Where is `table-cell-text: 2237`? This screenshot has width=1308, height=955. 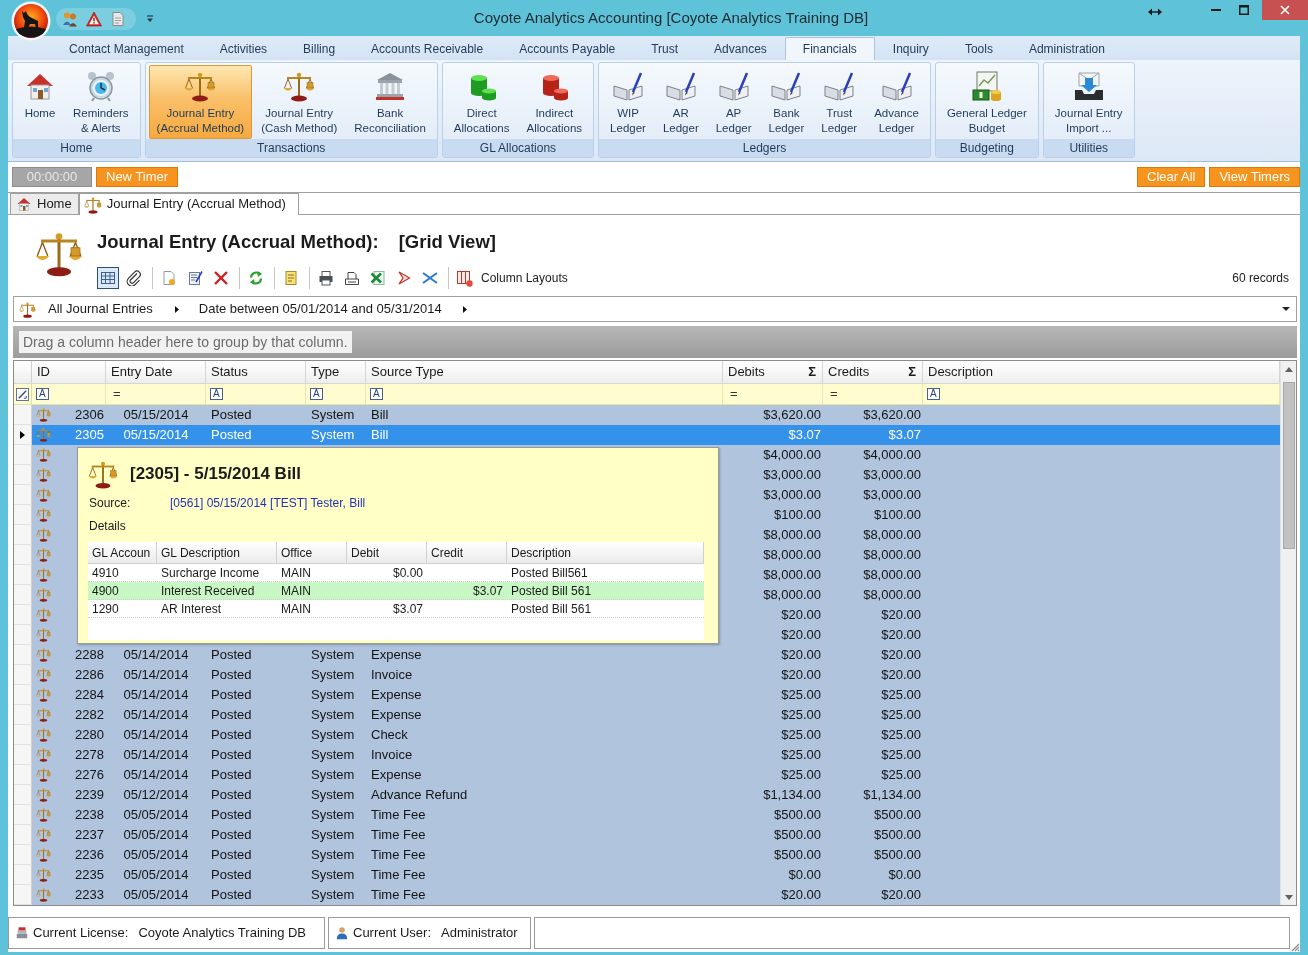 table-cell-text: 2237 is located at coordinates (89, 835).